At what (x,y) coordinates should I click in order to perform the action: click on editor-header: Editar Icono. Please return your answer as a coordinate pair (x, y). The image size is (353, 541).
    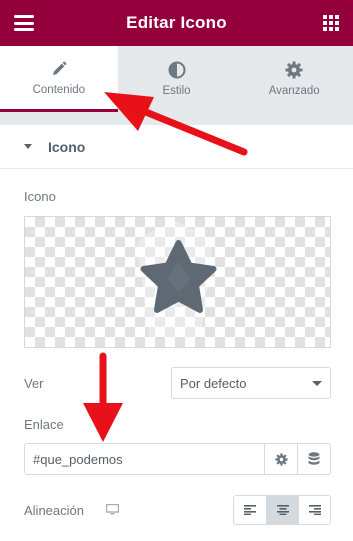
    Looking at the image, I should click on (176, 23).